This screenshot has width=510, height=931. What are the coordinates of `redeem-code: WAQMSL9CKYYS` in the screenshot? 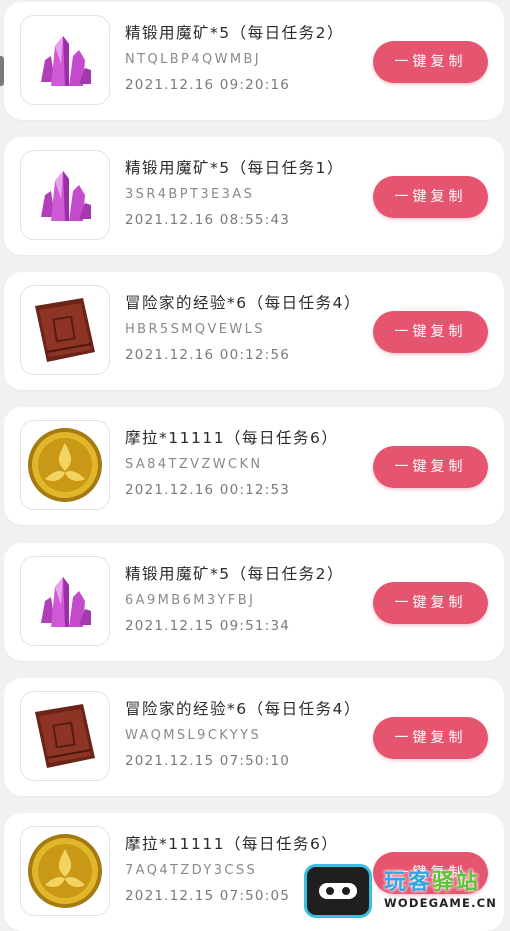 It's located at (193, 735).